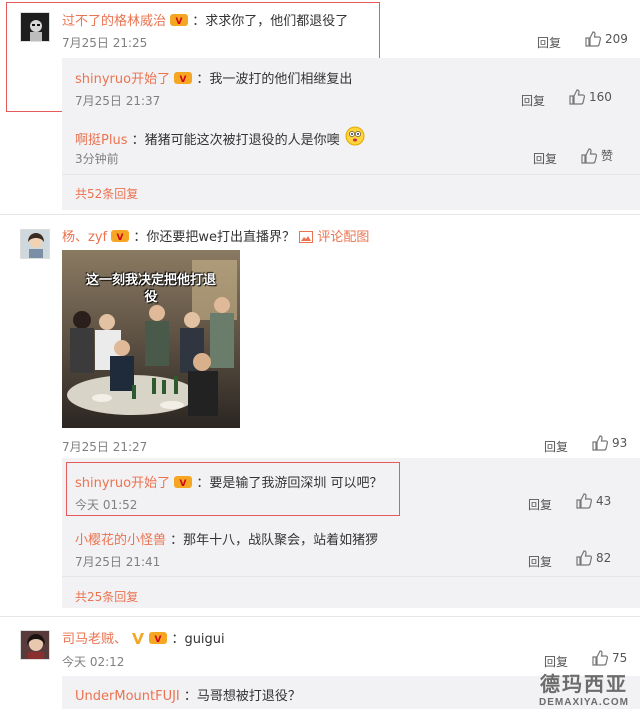 The width and height of the screenshot is (640, 709). What do you see at coordinates (127, 696) in the screenshot?
I see `username: UnderMountFUJI` at bounding box center [127, 696].